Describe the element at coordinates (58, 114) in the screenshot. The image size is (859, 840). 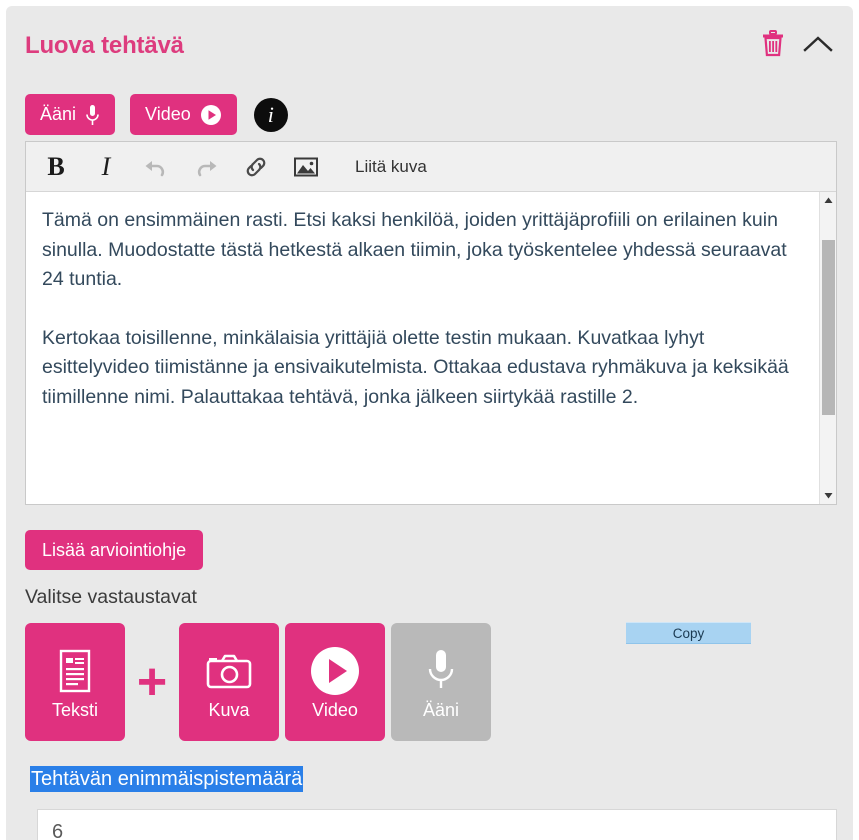
I see `audio-button-label: Ääni` at that location.